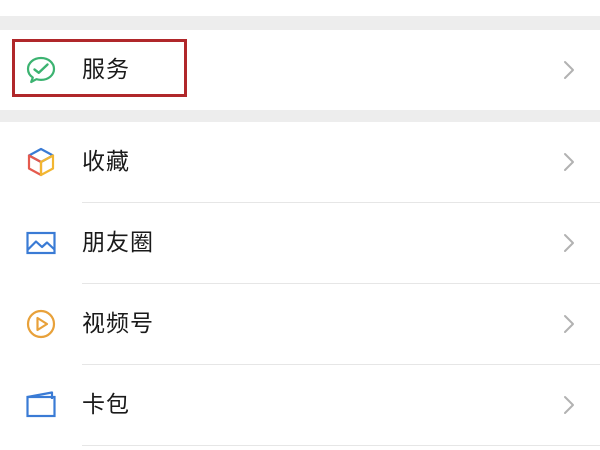 The width and height of the screenshot is (600, 450). Describe the element at coordinates (41, 162) in the screenshot. I see `favorites-cube-icon` at that location.